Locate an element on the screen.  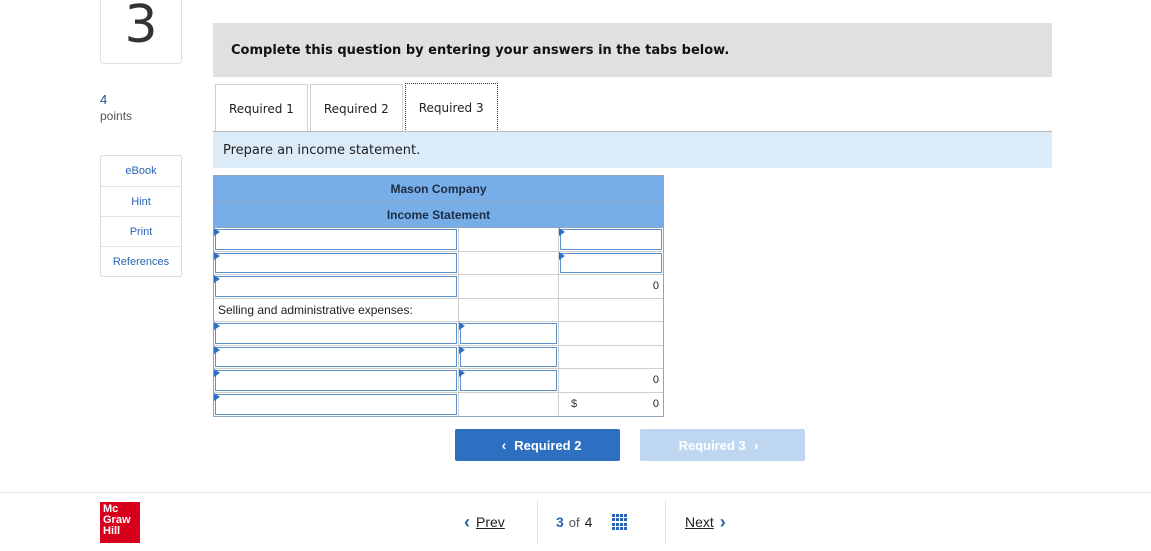
footer-divider is located at coordinates (575, 492).